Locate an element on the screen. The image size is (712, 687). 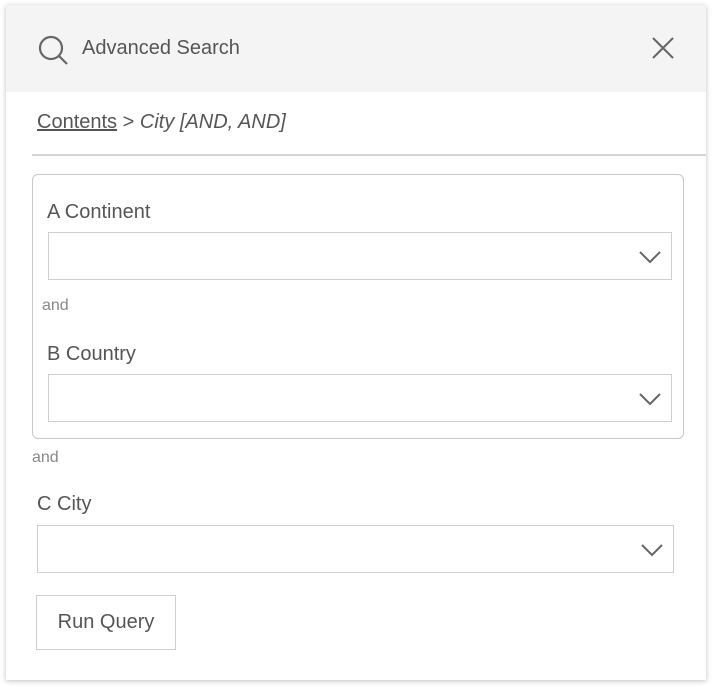
continent-label: A Continent is located at coordinates (99, 212).